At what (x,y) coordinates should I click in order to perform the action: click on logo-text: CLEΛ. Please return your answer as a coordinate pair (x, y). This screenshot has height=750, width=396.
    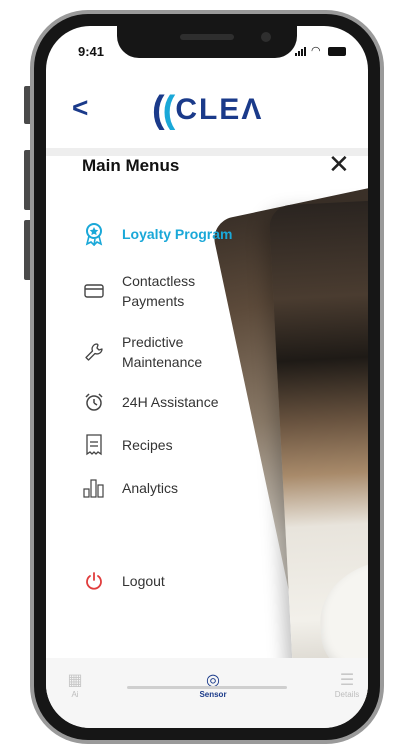
    Looking at the image, I should click on (219, 109).